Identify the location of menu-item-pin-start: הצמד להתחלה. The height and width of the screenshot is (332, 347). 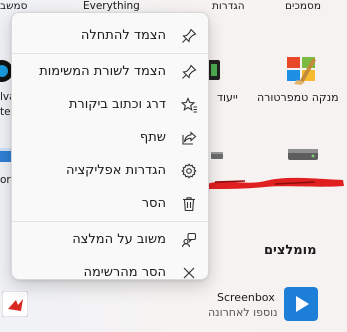
(110, 35).